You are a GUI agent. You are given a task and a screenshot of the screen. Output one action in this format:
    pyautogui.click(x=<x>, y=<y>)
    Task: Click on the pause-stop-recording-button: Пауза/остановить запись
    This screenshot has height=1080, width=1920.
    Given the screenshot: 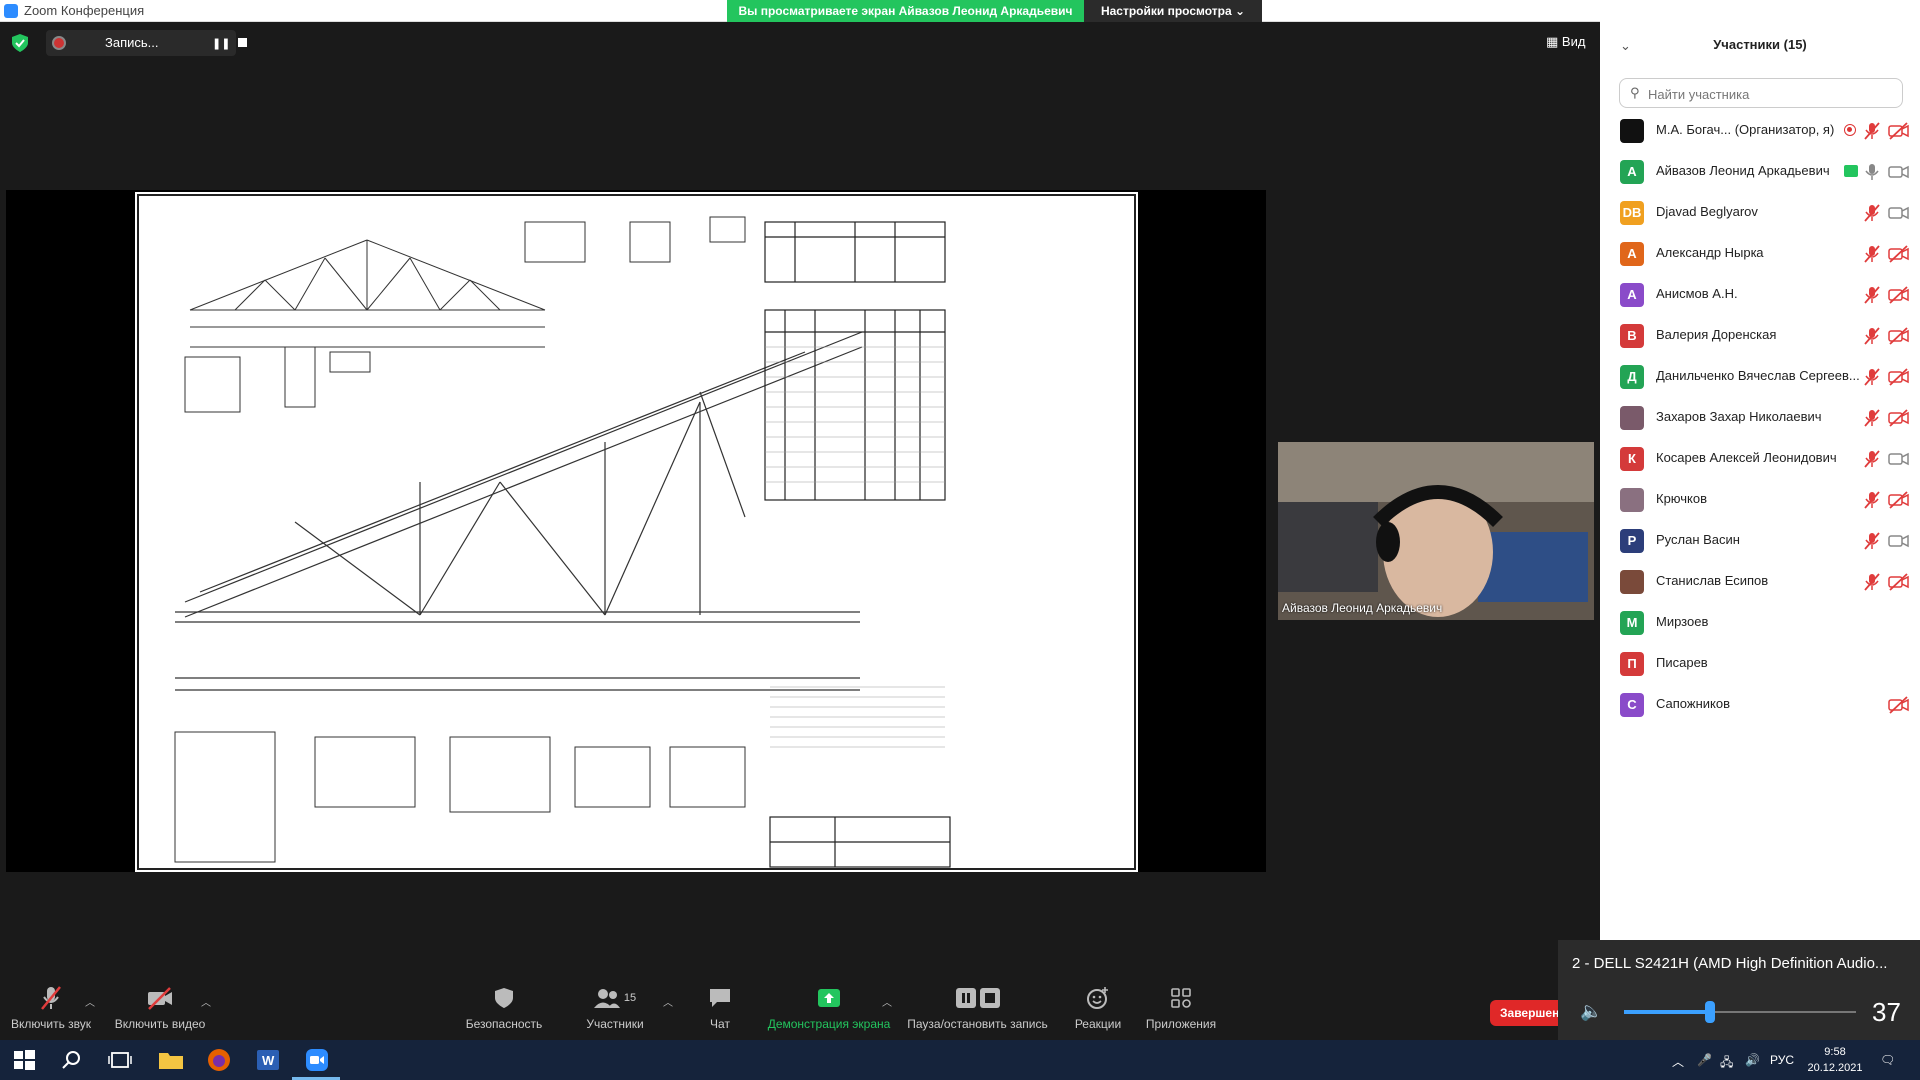 What is the action you would take?
    pyautogui.click(x=977, y=1008)
    